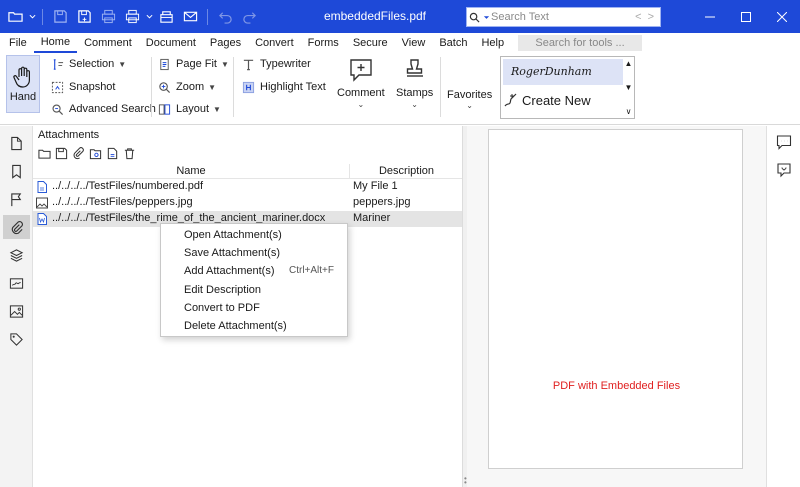  I want to click on redo-icon, so click(249, 17).